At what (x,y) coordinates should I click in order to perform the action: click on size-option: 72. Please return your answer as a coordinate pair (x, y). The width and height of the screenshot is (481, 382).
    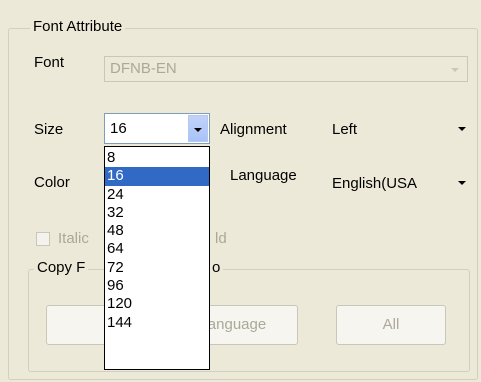
    Looking at the image, I should click on (157, 268).